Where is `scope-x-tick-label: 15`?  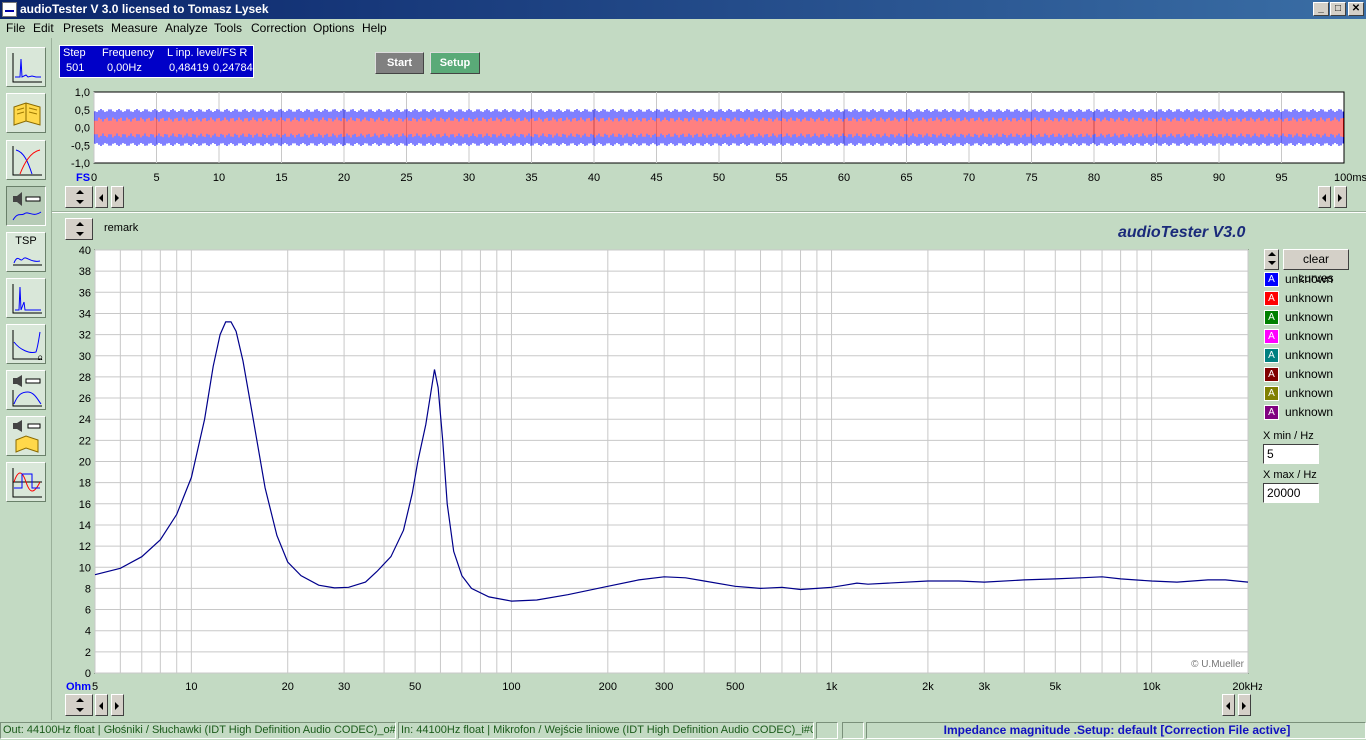 scope-x-tick-label: 15 is located at coordinates (281, 178).